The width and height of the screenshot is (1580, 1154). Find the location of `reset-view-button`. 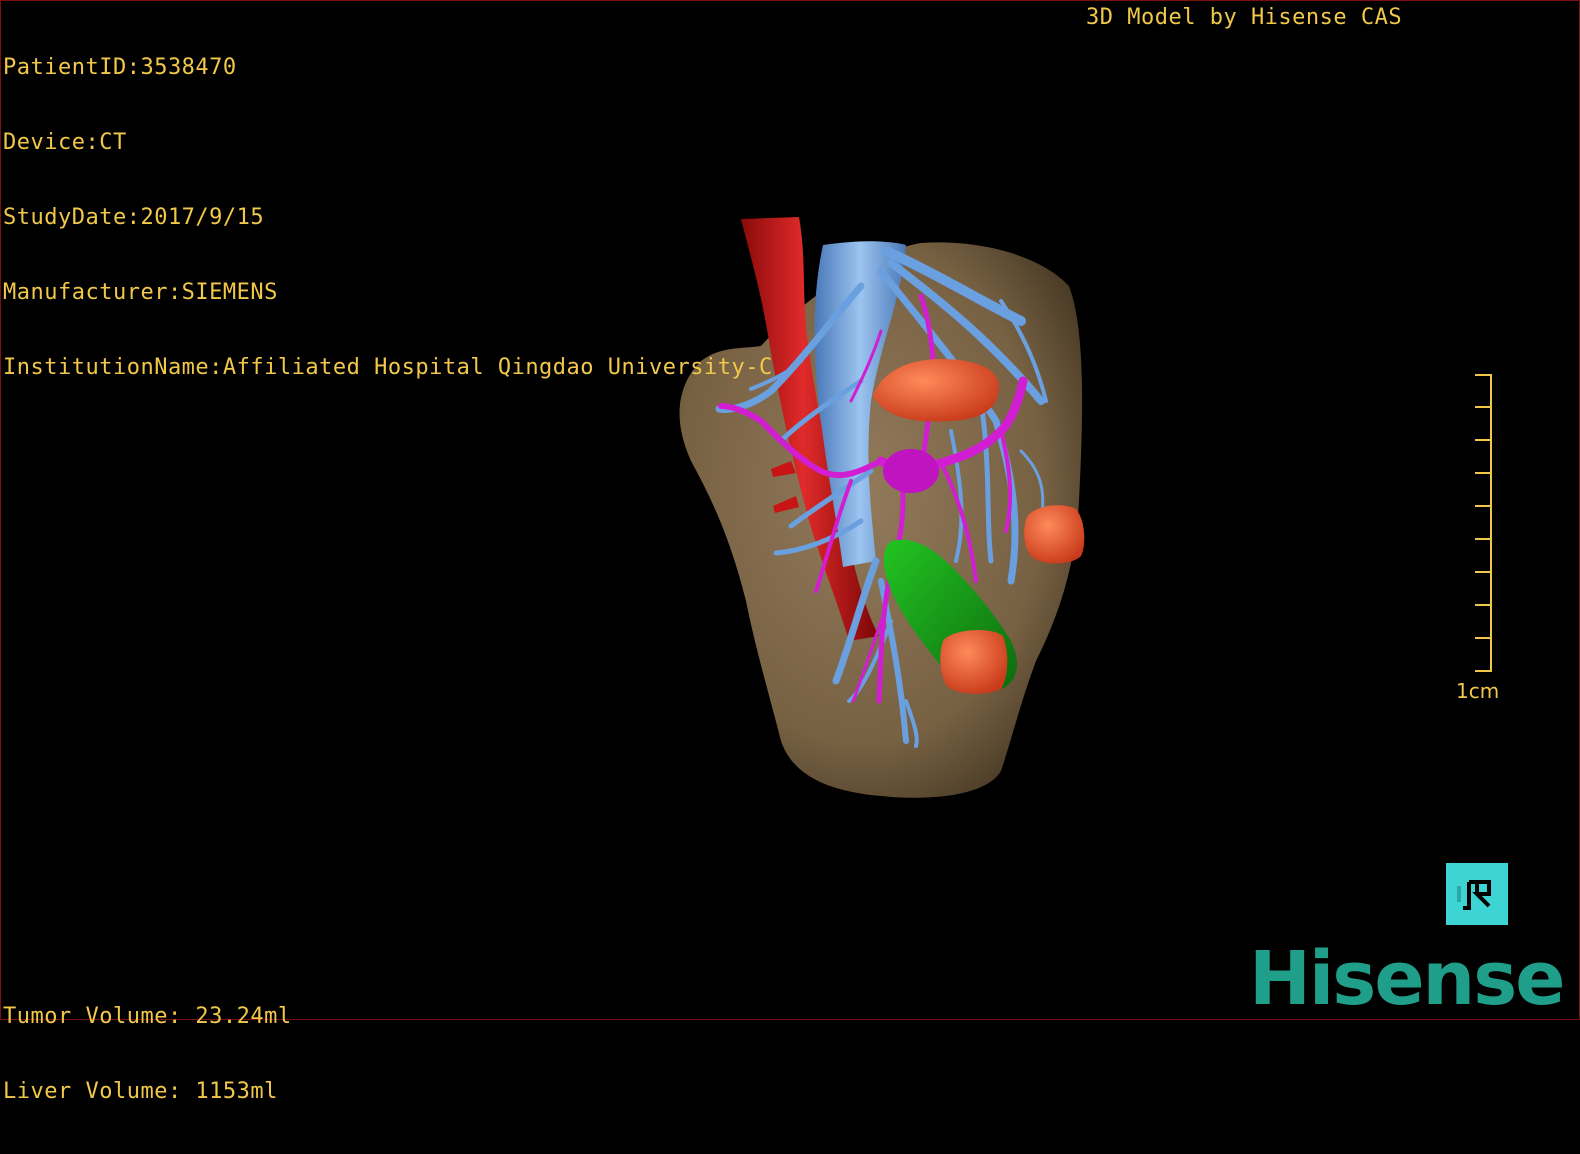

reset-view-button is located at coordinates (1477, 894).